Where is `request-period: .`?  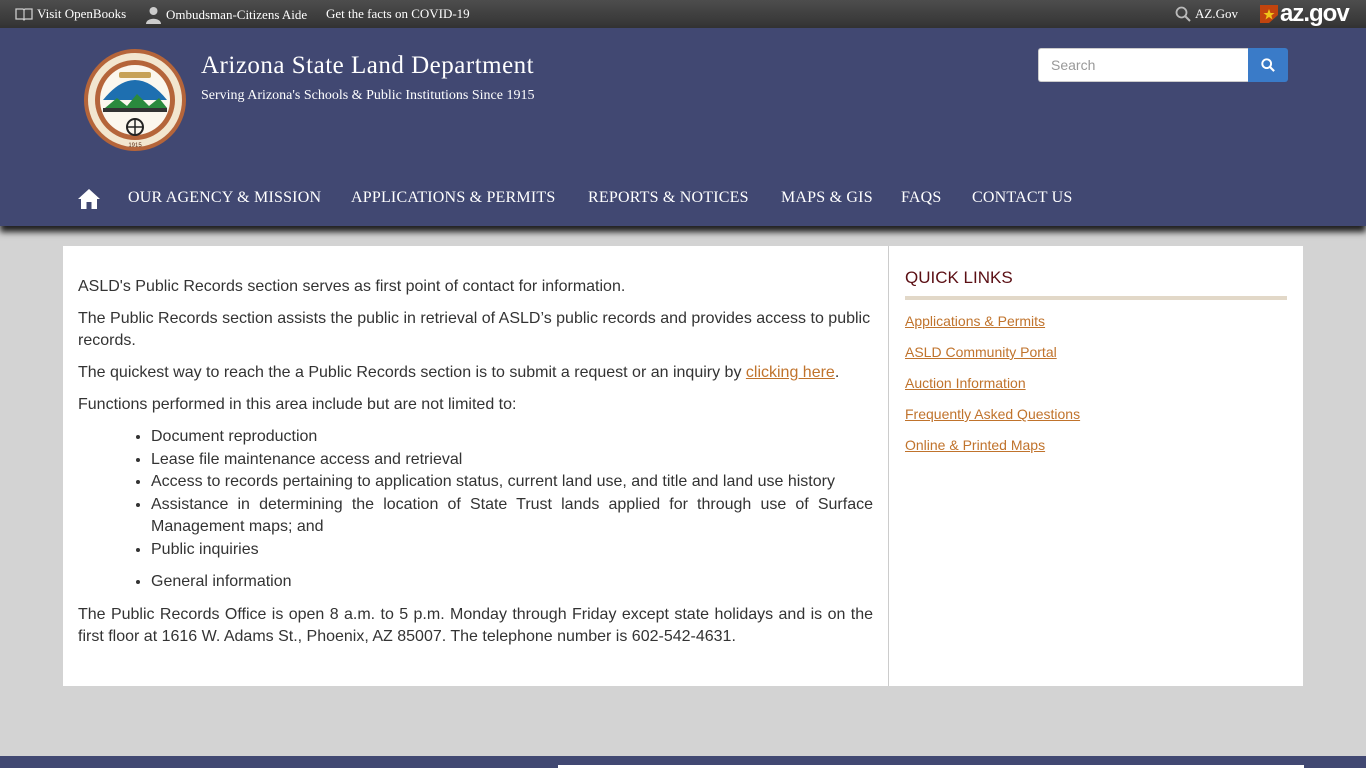 request-period: . is located at coordinates (837, 372).